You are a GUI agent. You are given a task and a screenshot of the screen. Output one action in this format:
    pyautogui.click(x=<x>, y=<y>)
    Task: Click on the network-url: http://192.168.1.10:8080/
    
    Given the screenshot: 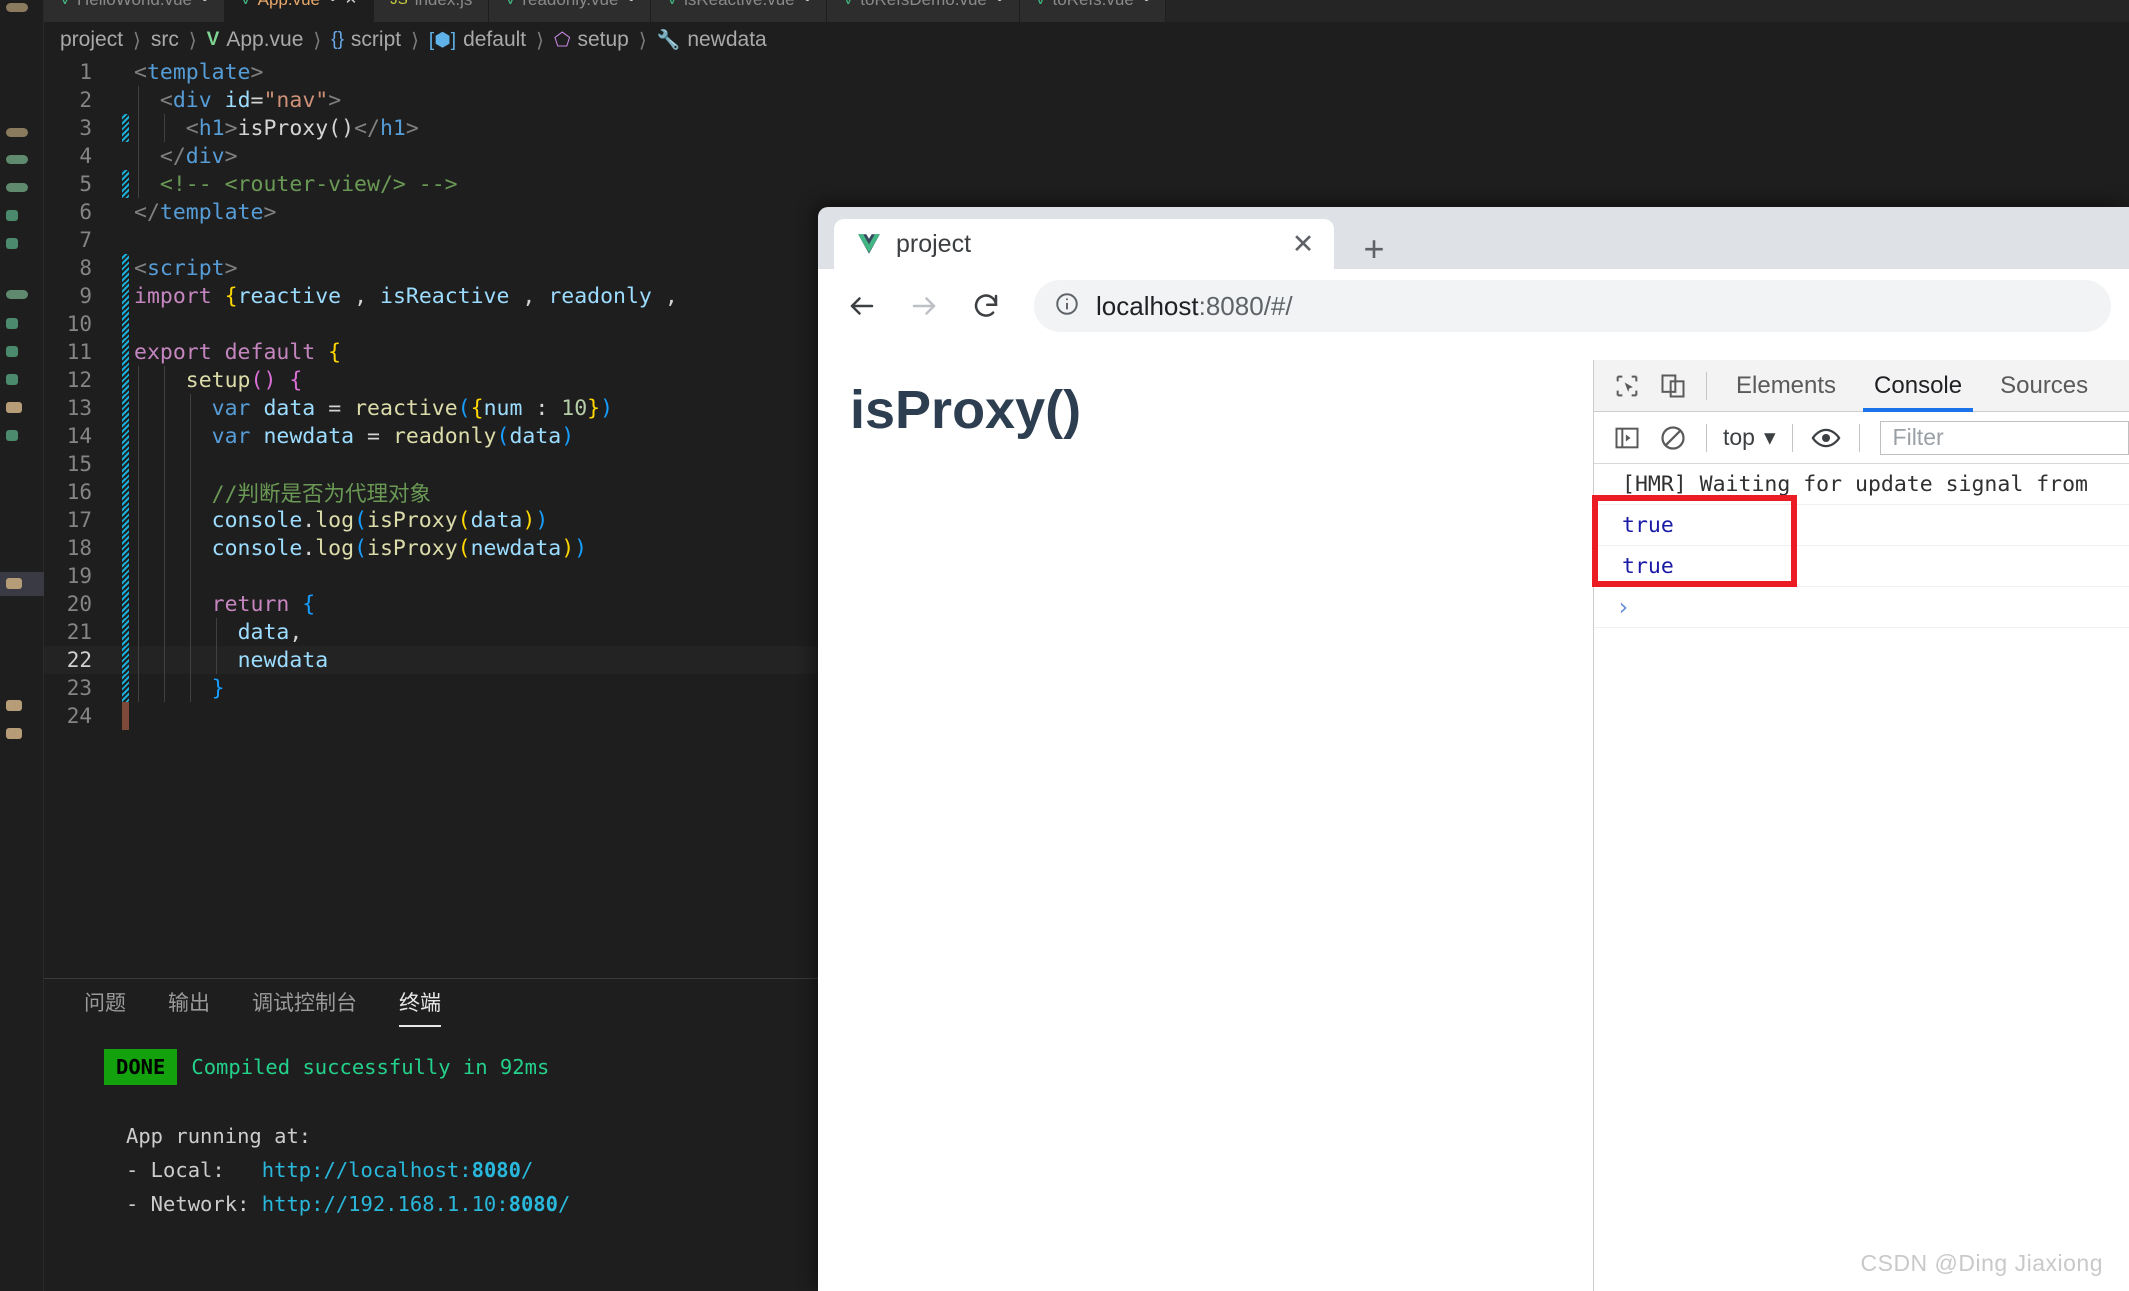 What is the action you would take?
    pyautogui.click(x=416, y=1204)
    